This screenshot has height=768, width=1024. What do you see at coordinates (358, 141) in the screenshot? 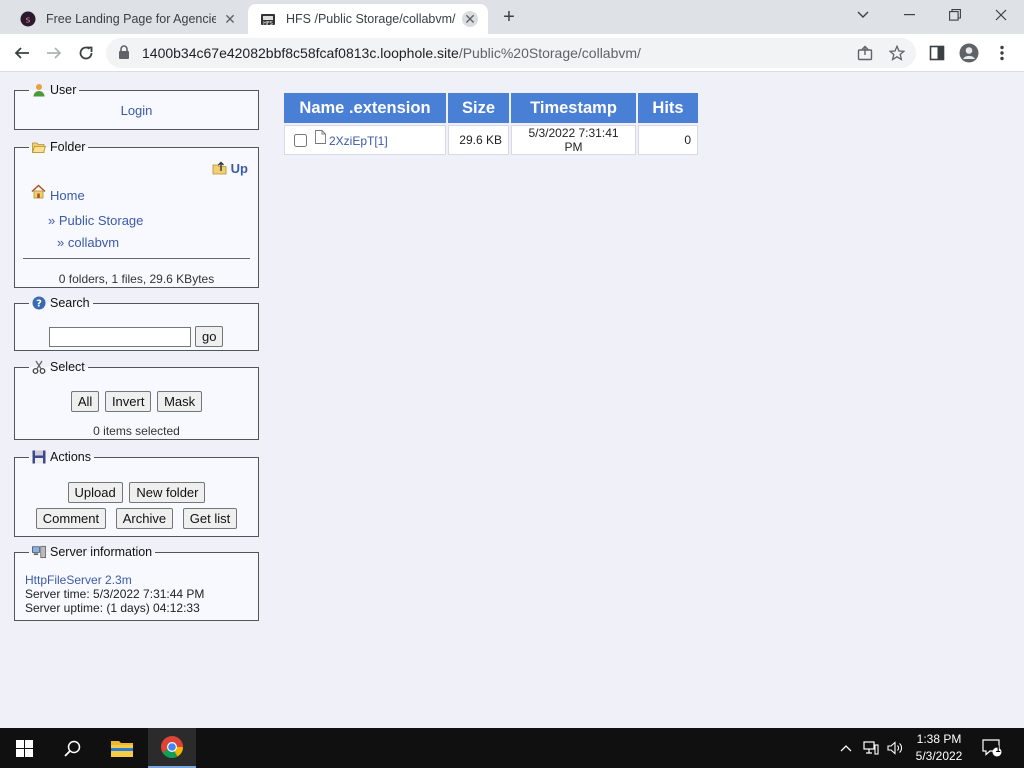
I see `file-name-link: 2XziEpT[1]` at bounding box center [358, 141].